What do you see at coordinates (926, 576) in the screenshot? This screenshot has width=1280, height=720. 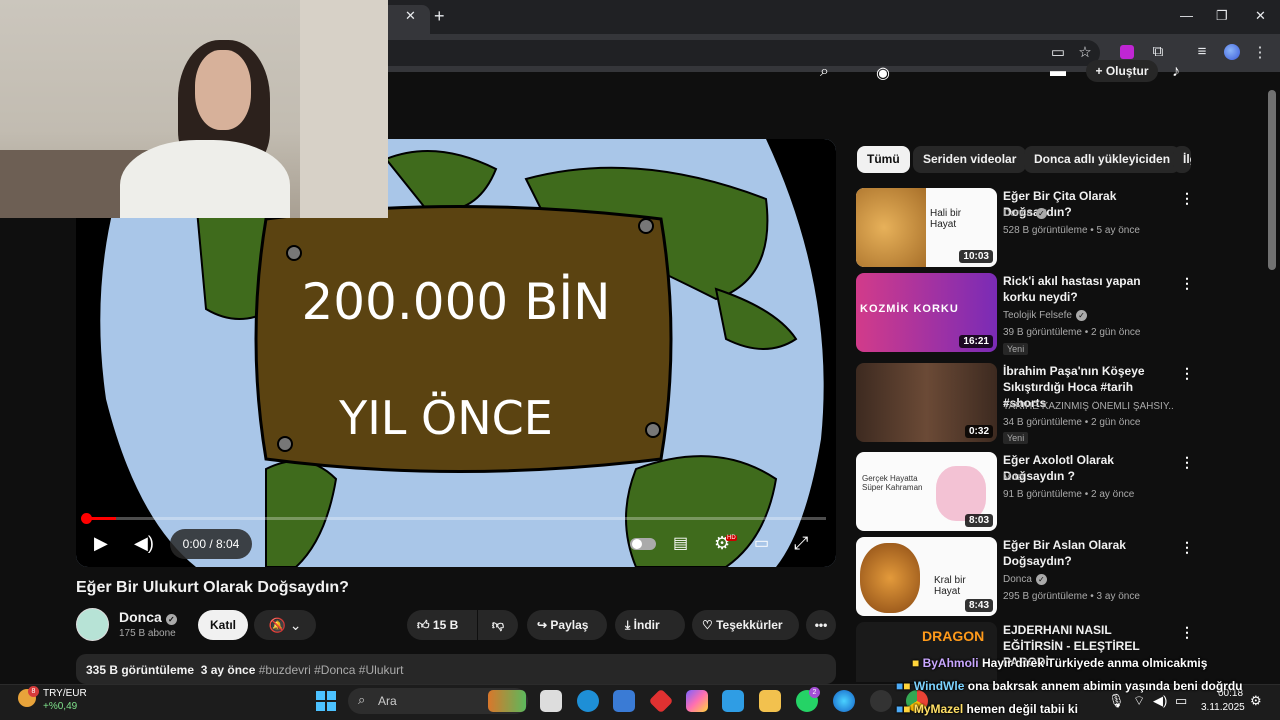 I see `thumbnail: Kral bir Hayat 8:43` at bounding box center [926, 576].